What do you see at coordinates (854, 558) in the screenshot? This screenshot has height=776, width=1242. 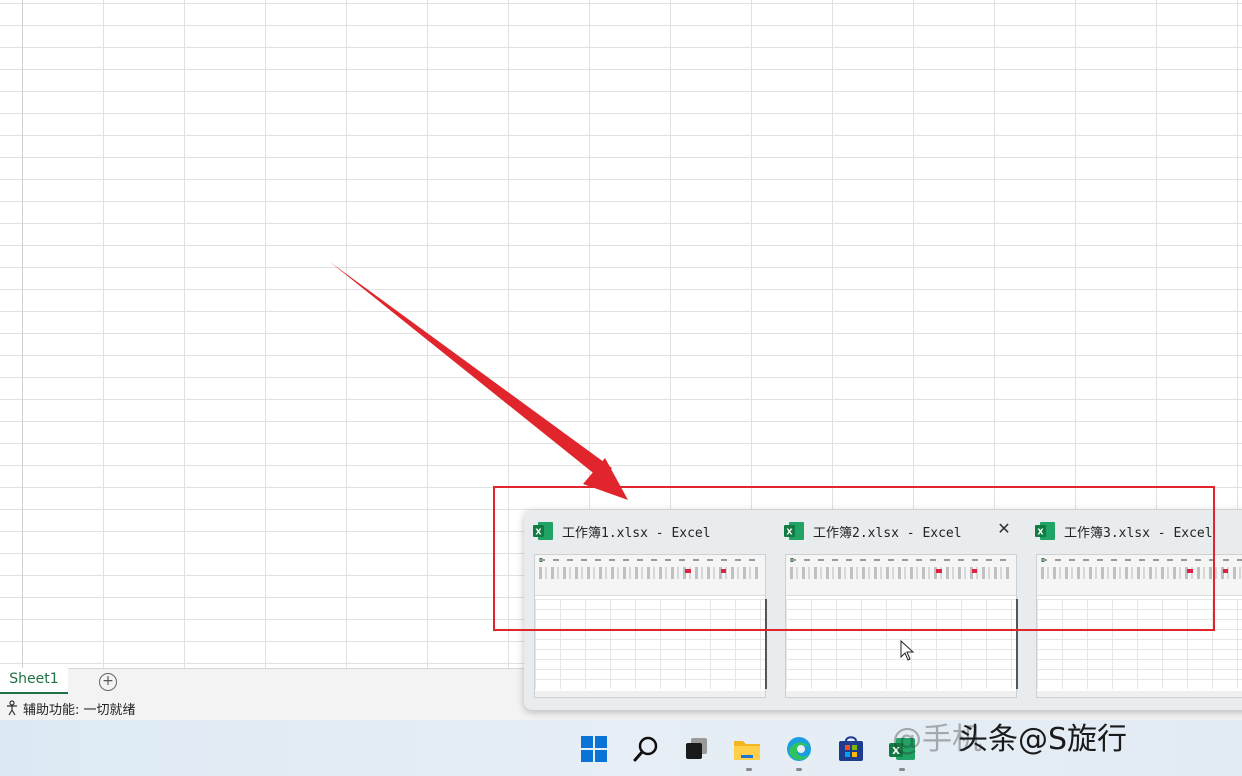 I see `annotation-highlight-box` at bounding box center [854, 558].